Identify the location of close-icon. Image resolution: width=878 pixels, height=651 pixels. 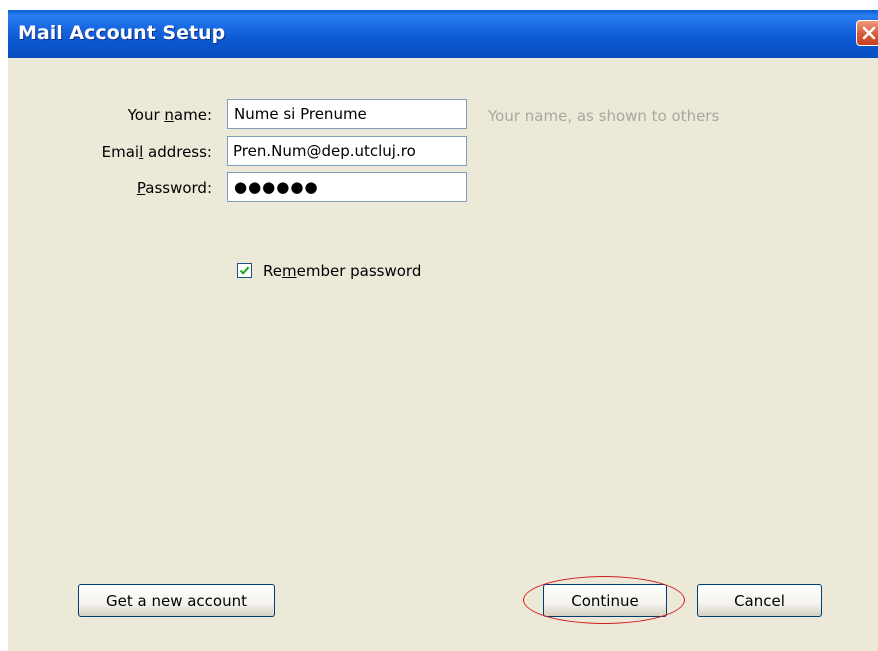
(869, 33).